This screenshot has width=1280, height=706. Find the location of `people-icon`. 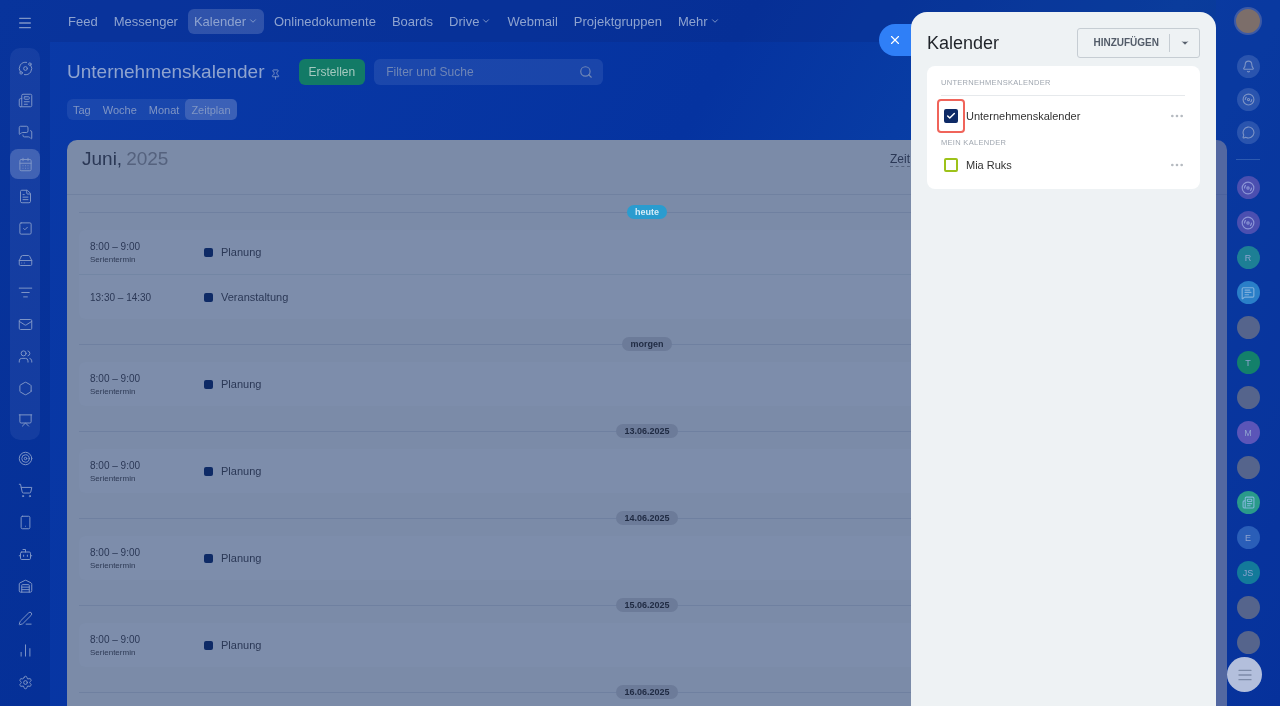

people-icon is located at coordinates (25, 356).